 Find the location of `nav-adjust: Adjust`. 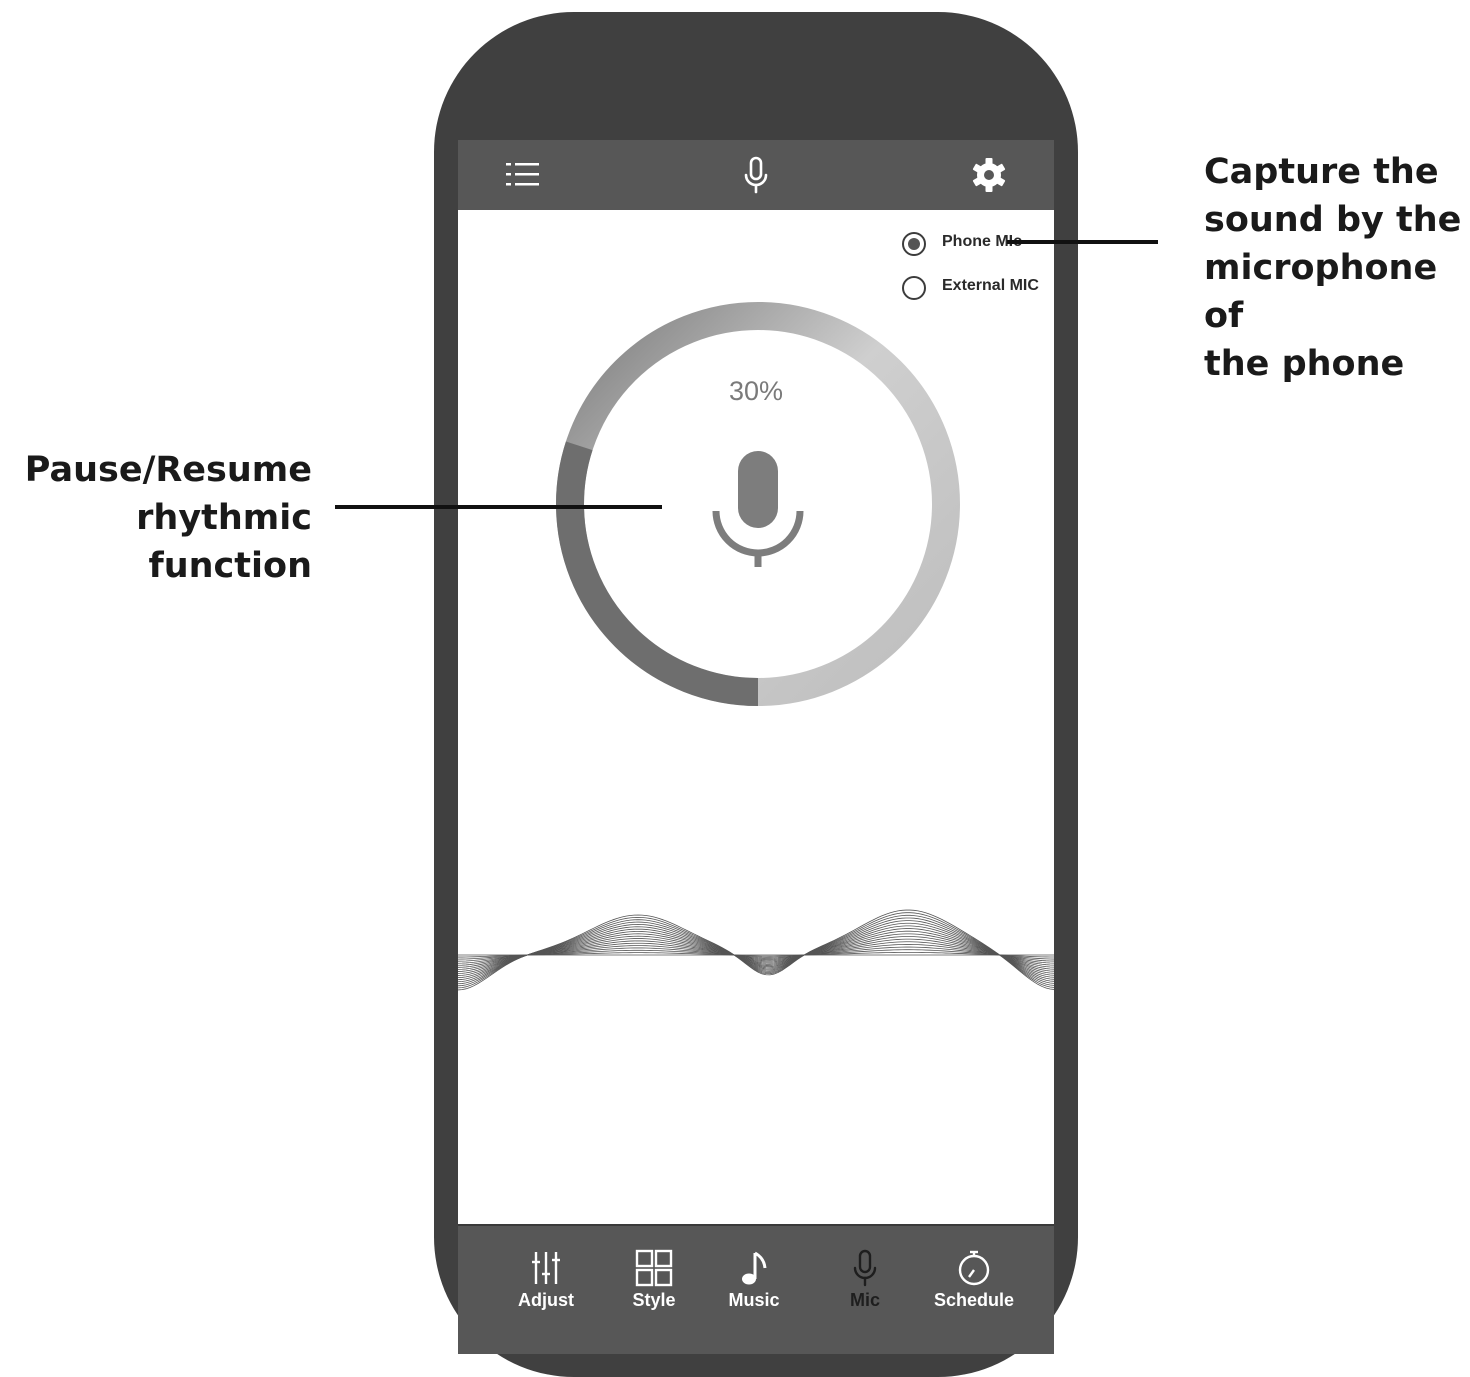

nav-adjust: Adjust is located at coordinates (546, 1288).